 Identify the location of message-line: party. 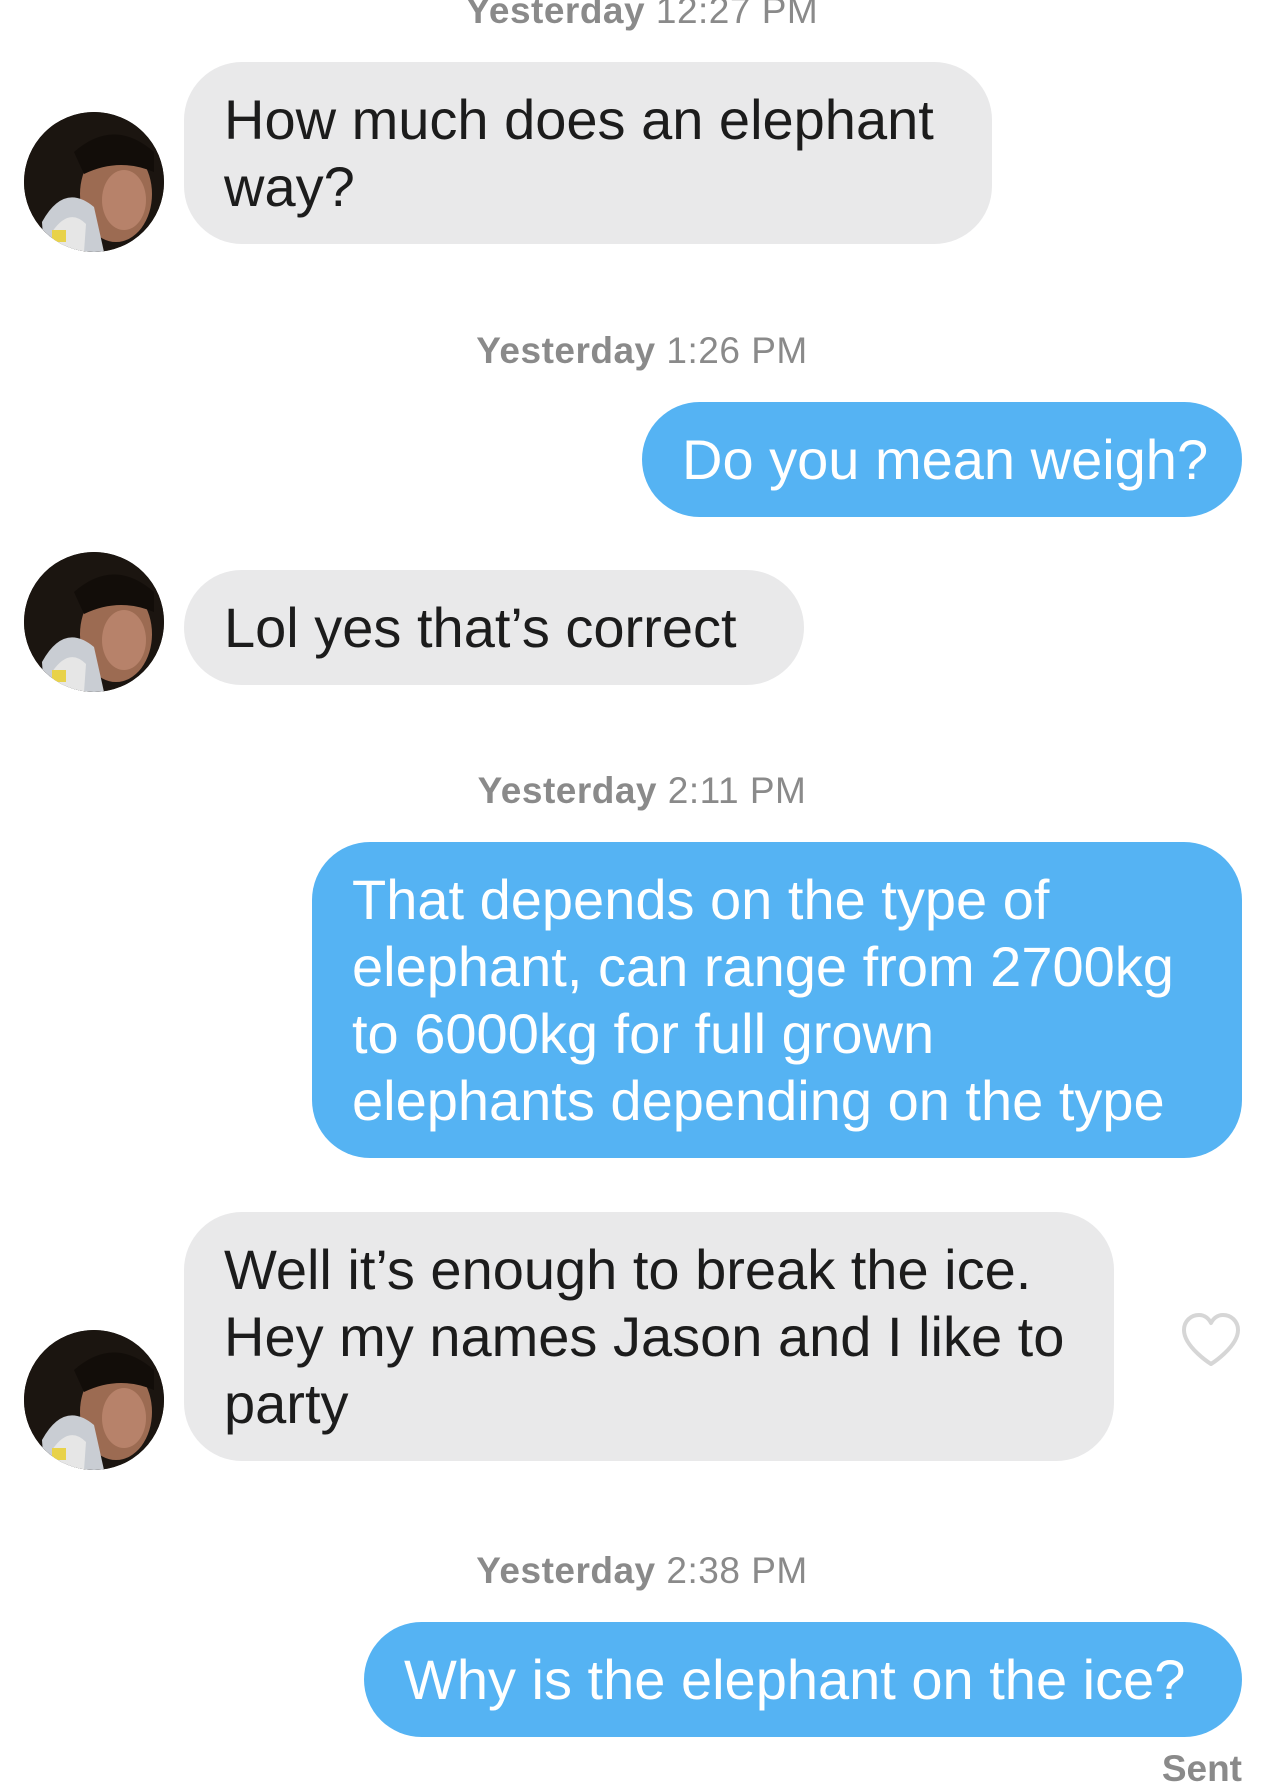
(286, 1403).